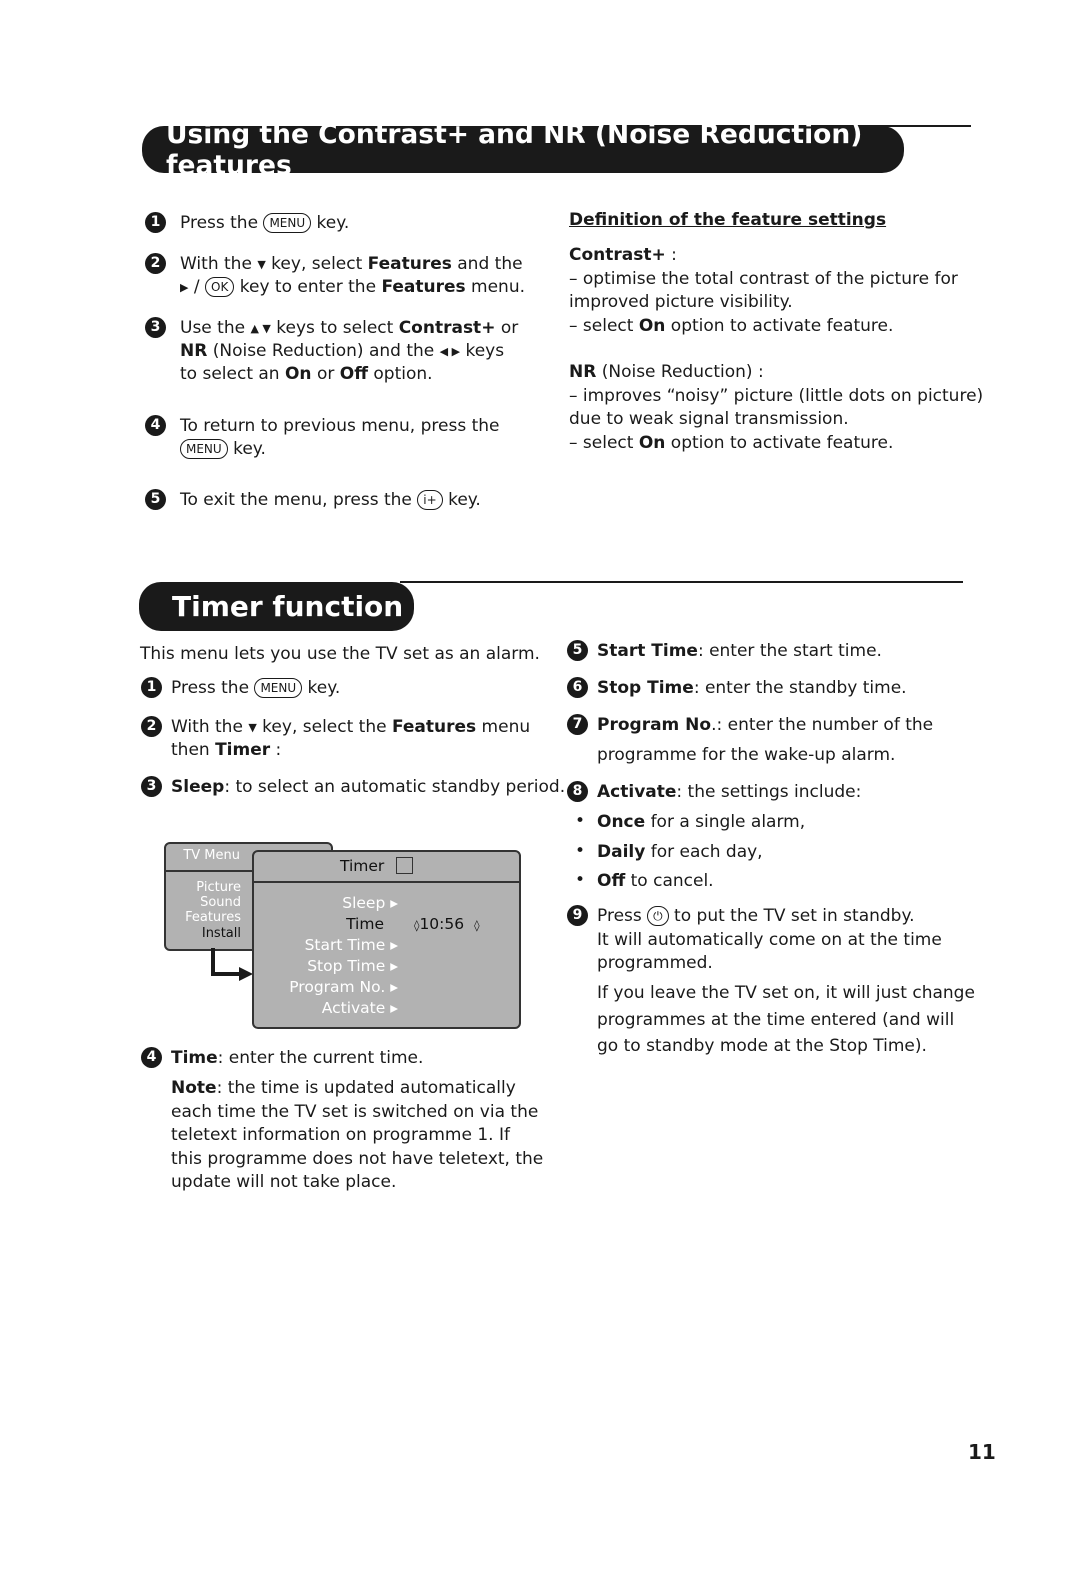  I want to click on text-line: programme for the wake-up alarm., so click(746, 755).